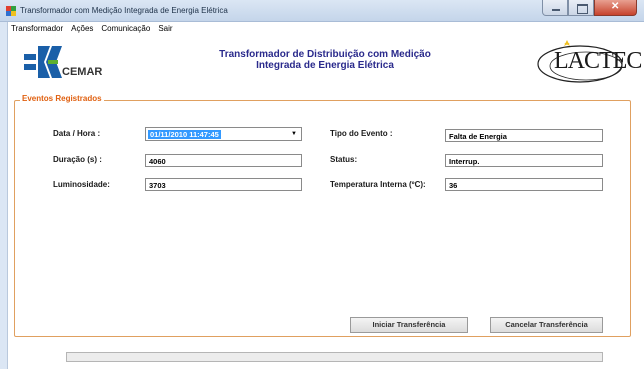 The image size is (644, 369). I want to click on data-hora-value: 01/11/2010 11:47:45, so click(184, 134).